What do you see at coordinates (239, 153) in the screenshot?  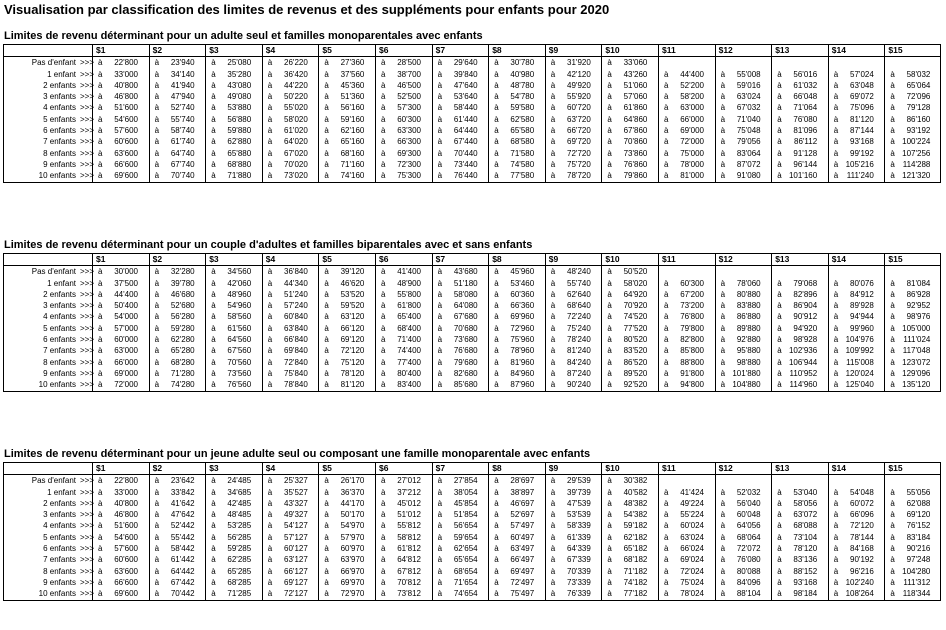 I see `income-value: 65'880` at bounding box center [239, 153].